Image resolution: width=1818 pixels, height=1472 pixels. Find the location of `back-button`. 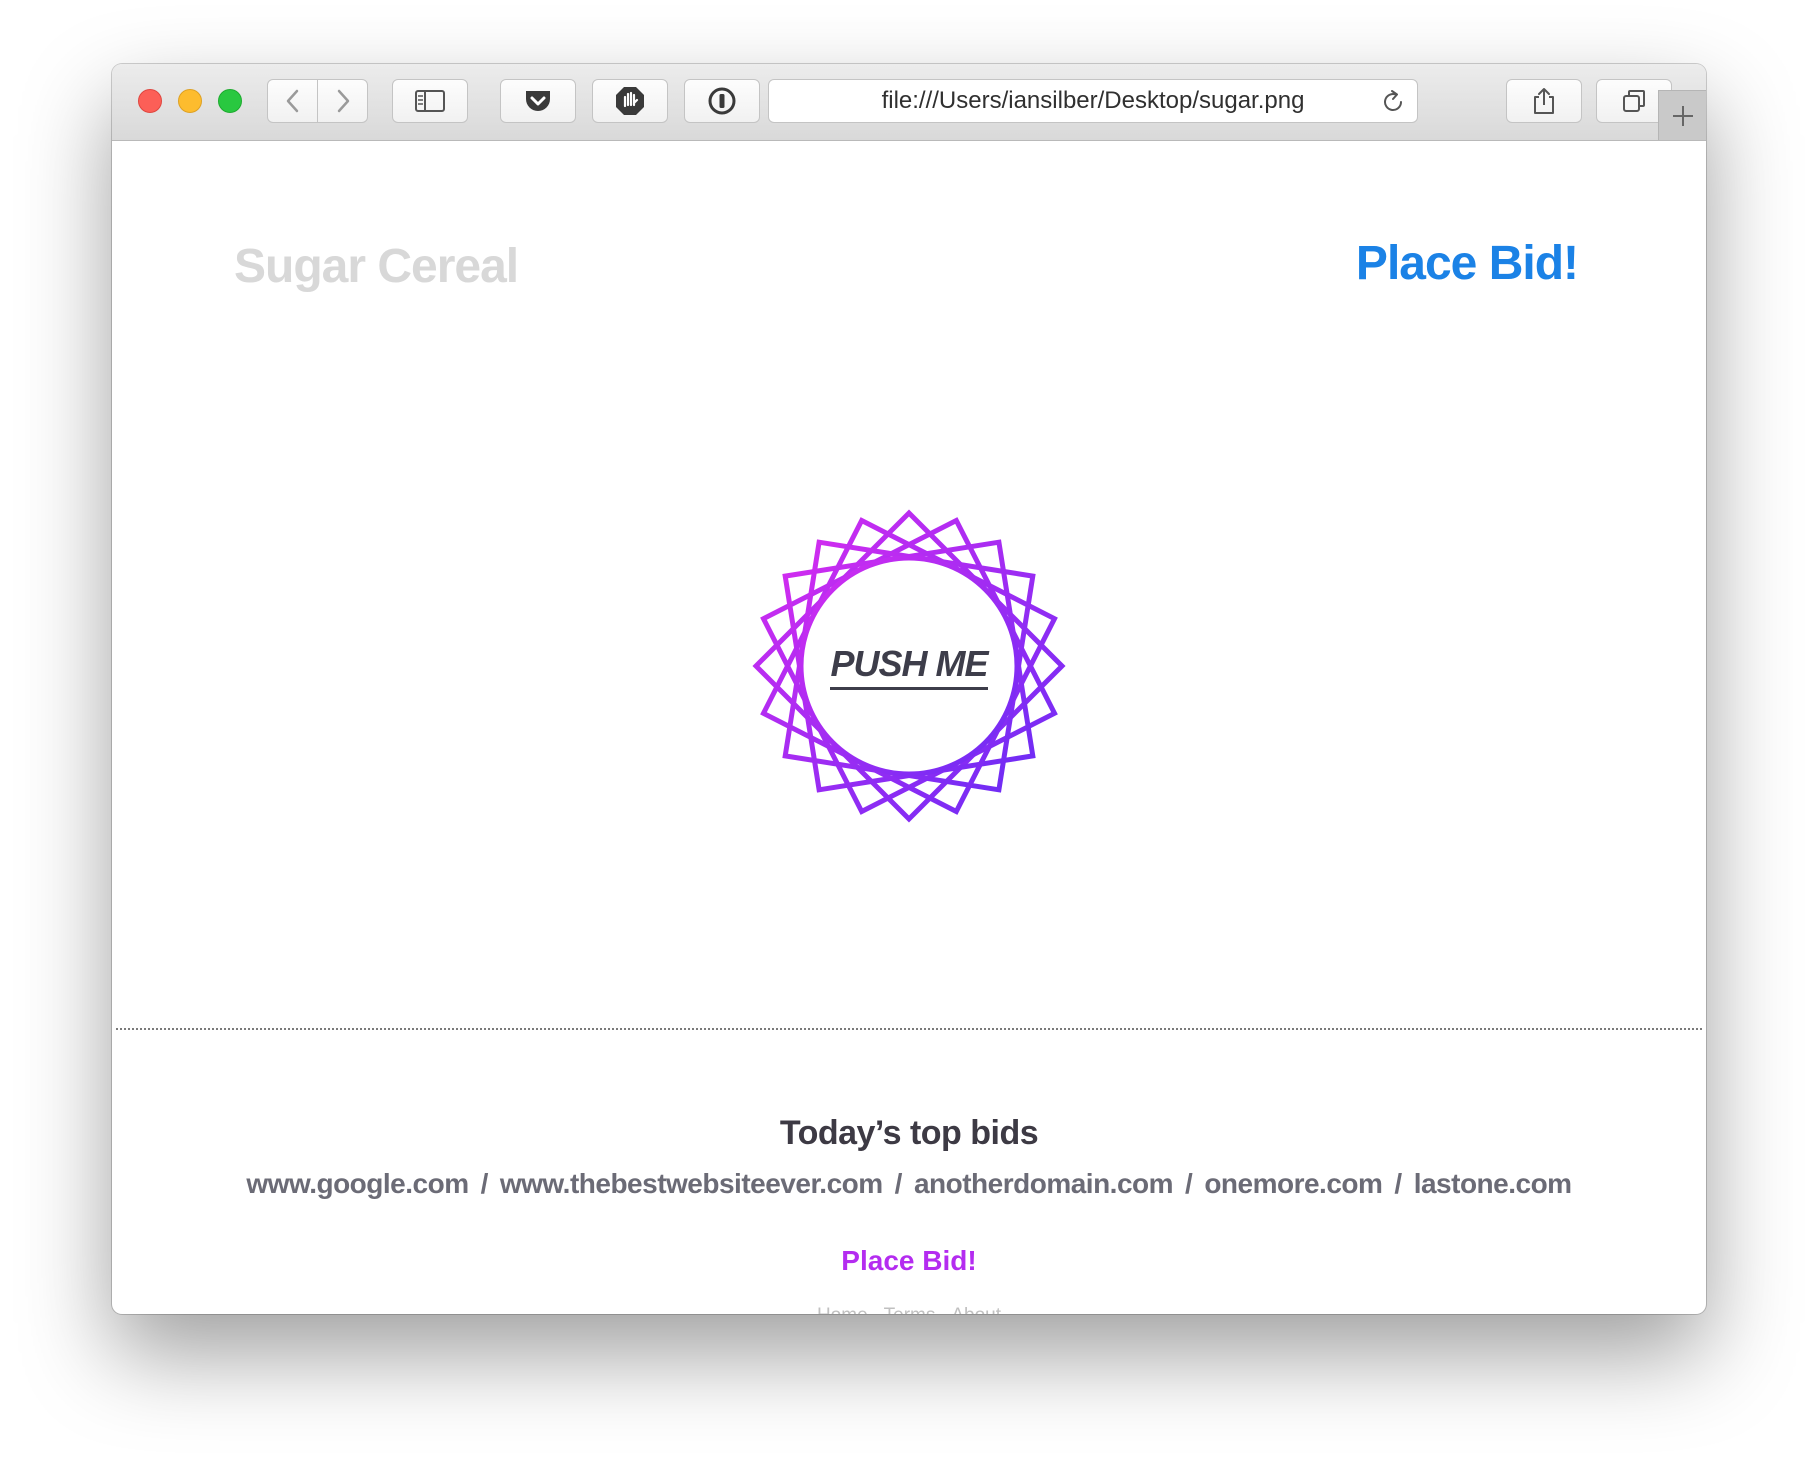

back-button is located at coordinates (292, 101).